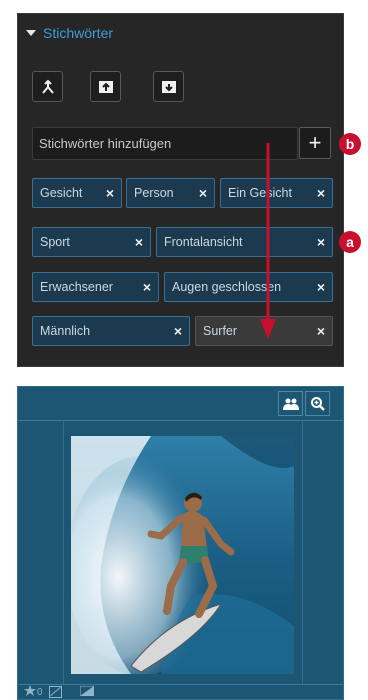  I want to click on import-icon, so click(105, 86).